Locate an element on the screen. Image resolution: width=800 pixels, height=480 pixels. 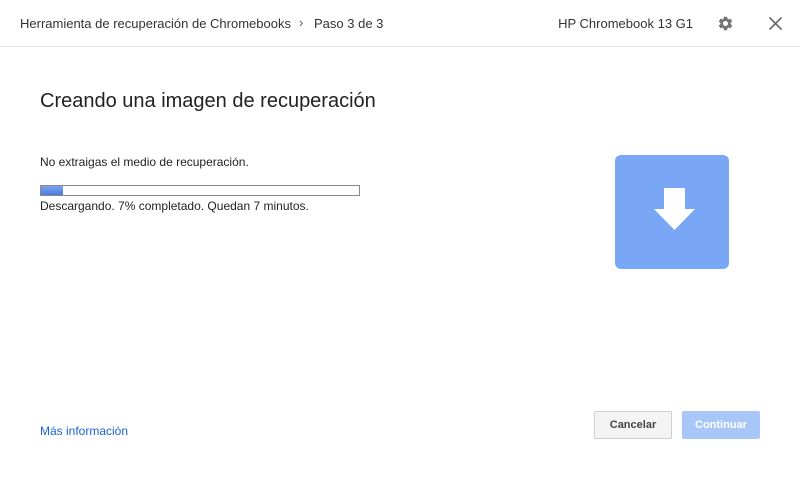
gear-icon is located at coordinates (725, 23).